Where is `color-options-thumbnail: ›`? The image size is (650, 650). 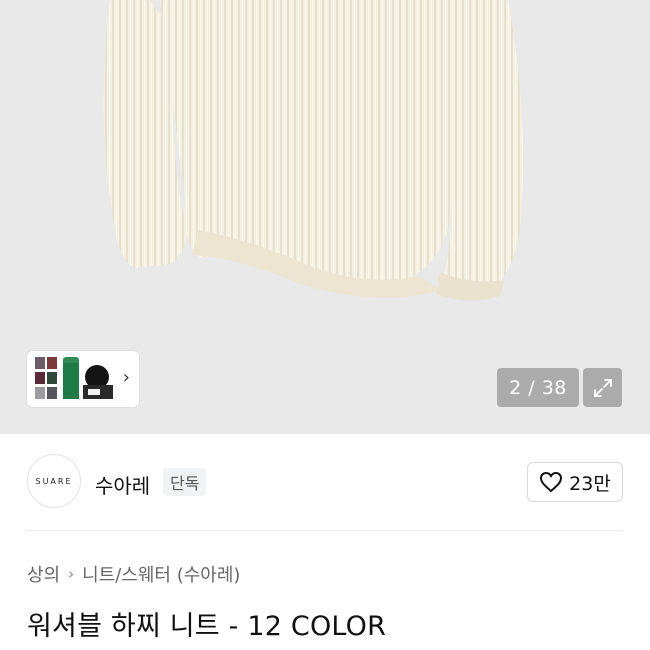 color-options-thumbnail: › is located at coordinates (83, 379).